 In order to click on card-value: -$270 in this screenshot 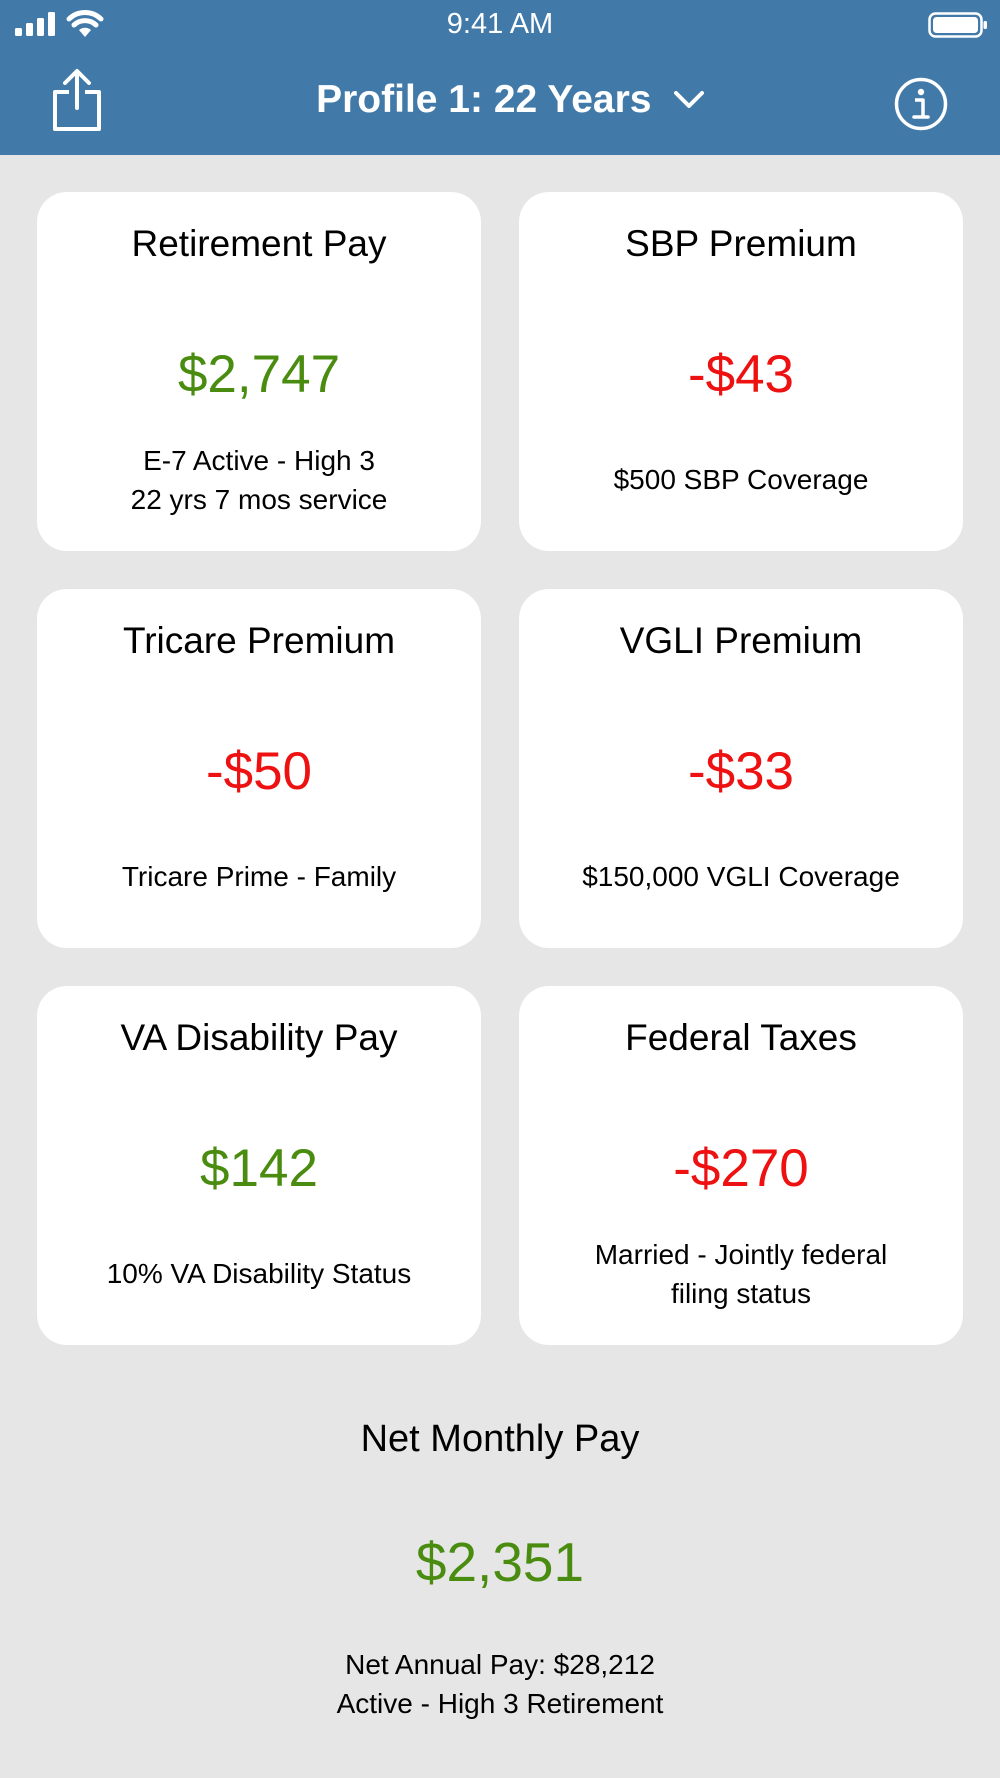, I will do `click(741, 1168)`.